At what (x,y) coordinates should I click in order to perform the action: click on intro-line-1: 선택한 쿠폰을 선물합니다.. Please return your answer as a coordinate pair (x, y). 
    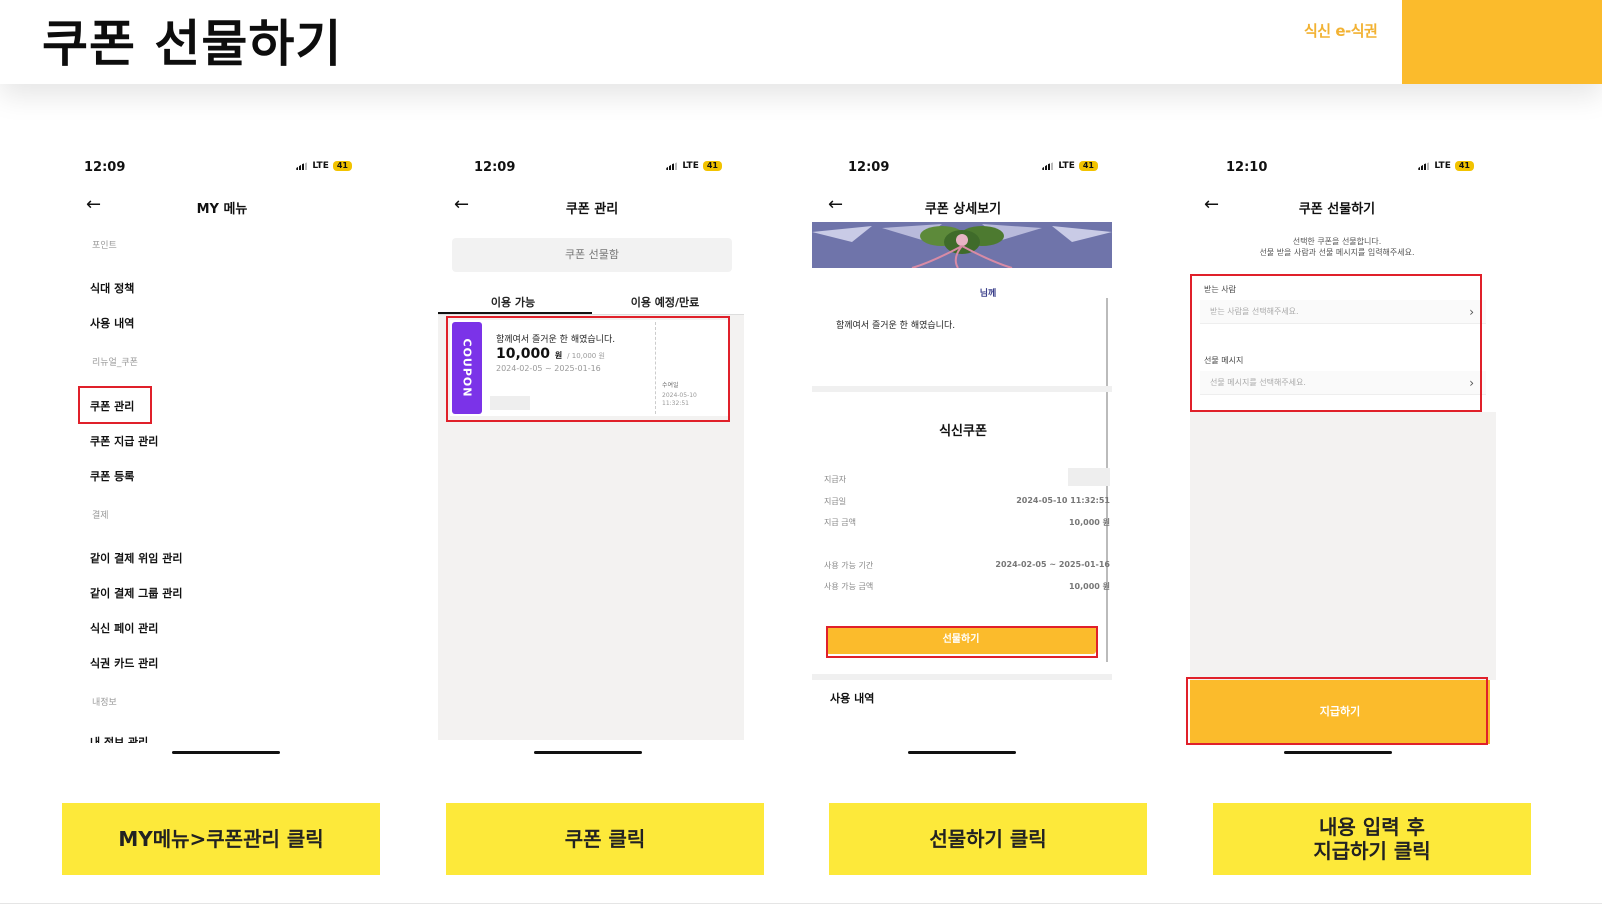
    Looking at the image, I should click on (1337, 241).